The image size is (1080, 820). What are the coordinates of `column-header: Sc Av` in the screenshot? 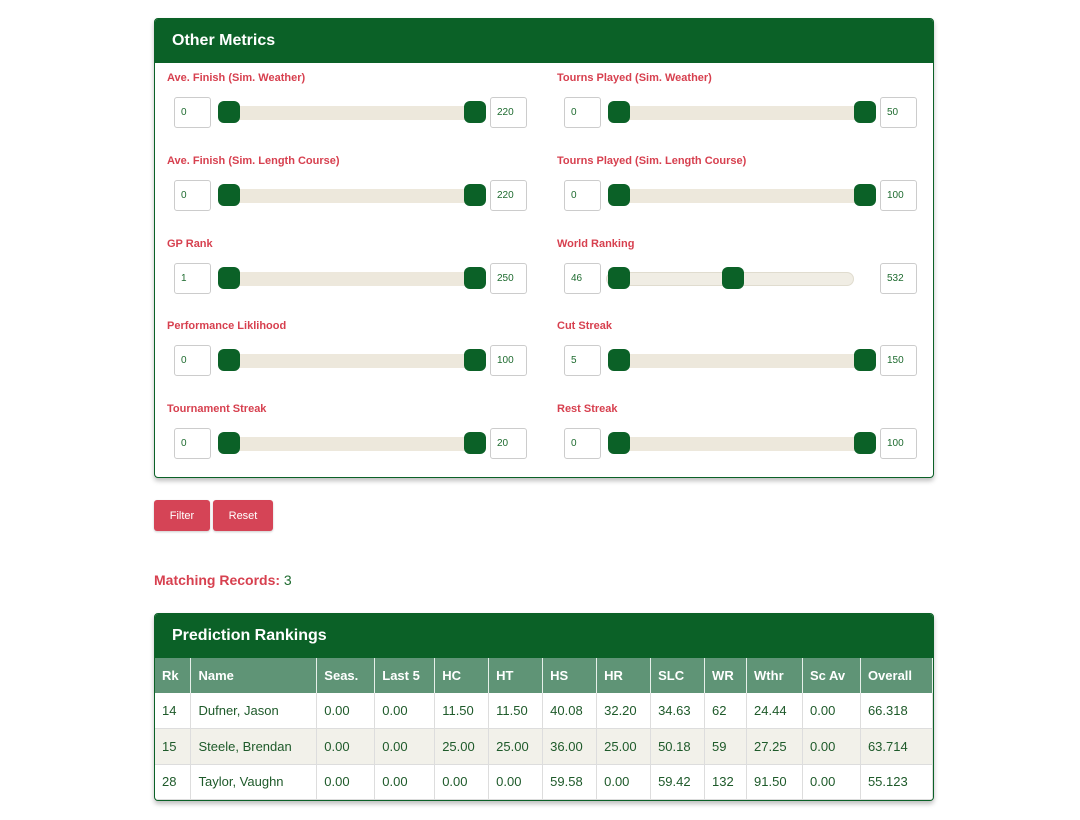 It's located at (831, 675).